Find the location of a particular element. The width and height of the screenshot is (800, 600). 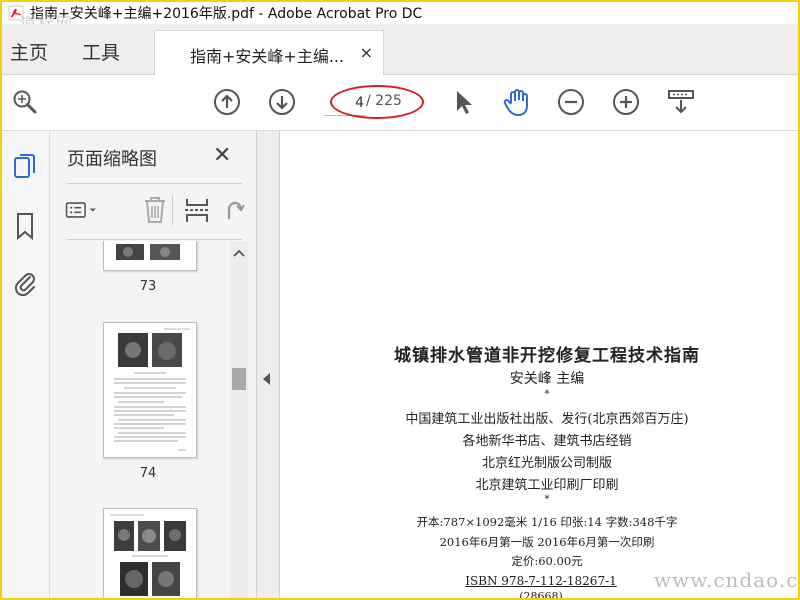

insert-page-icon is located at coordinates (197, 210).